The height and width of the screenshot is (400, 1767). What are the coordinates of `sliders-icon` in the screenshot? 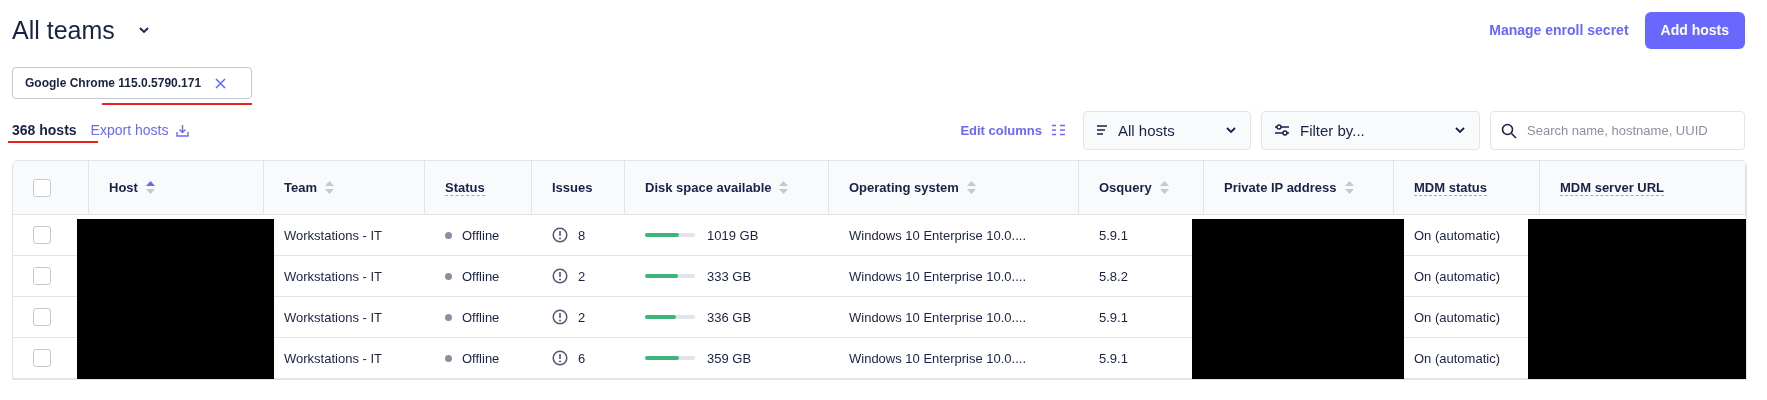 It's located at (1282, 130).